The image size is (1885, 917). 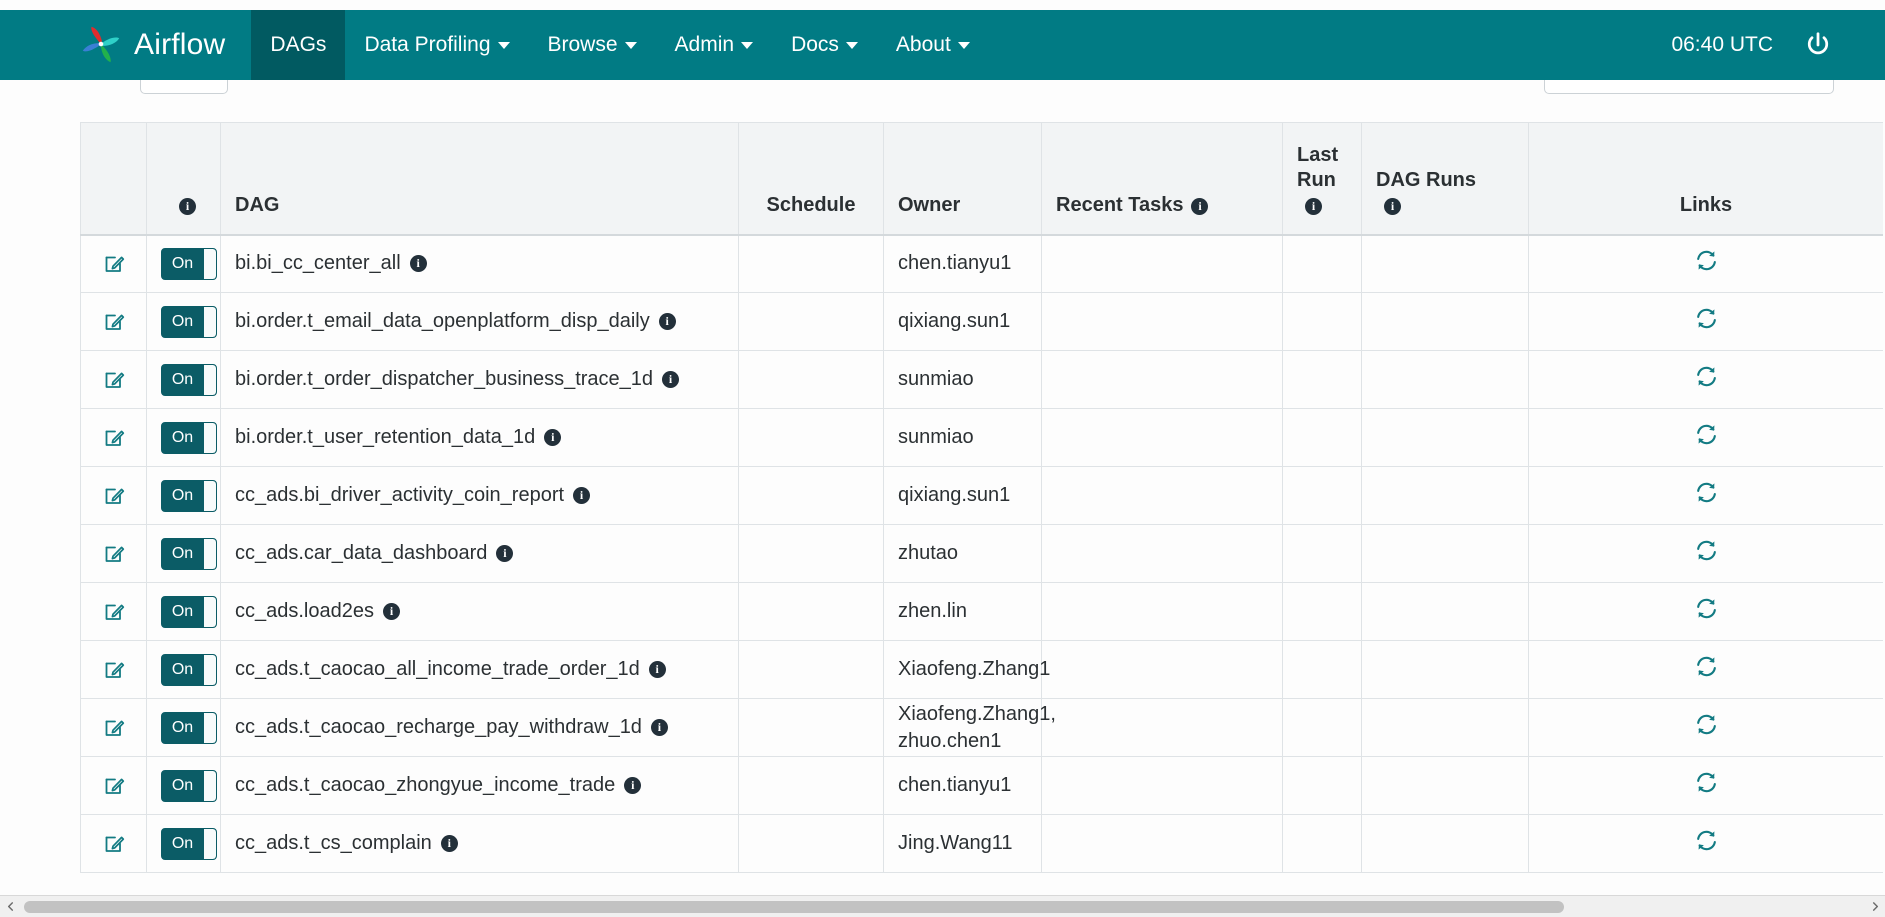 What do you see at coordinates (438, 727) in the screenshot?
I see `dag-link: cc_ads.t_caocao_recharge_pay_withdraw_1d` at bounding box center [438, 727].